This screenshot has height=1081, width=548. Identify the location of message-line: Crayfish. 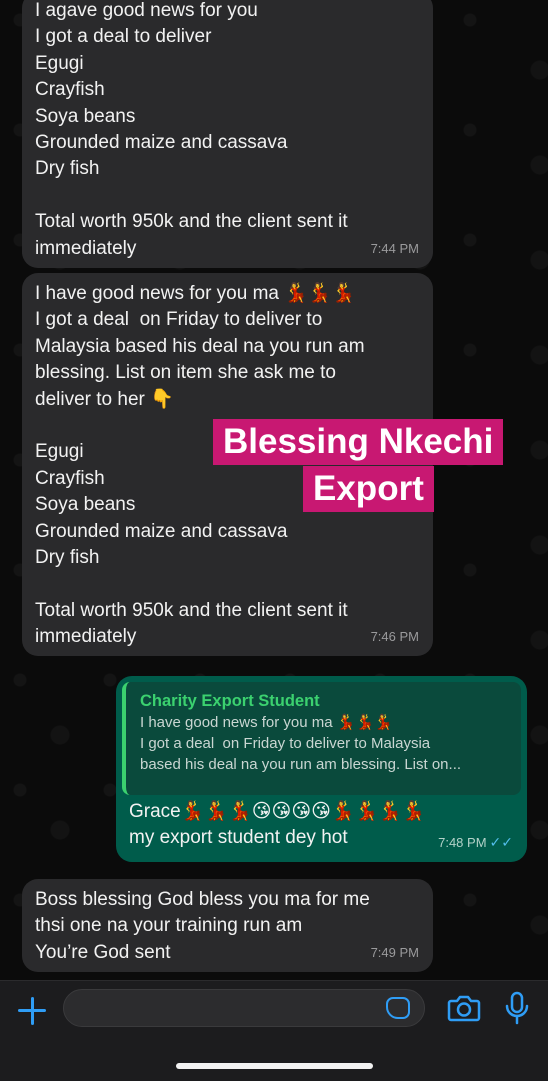
(70, 90).